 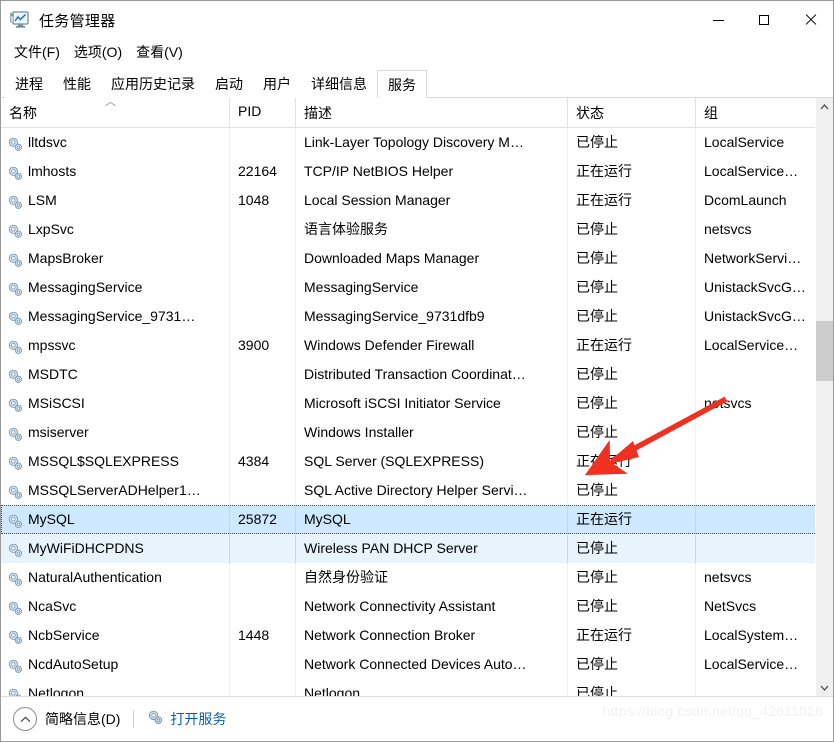 What do you see at coordinates (56, 403) in the screenshot?
I see `service-name-label: MSiSCSI` at bounding box center [56, 403].